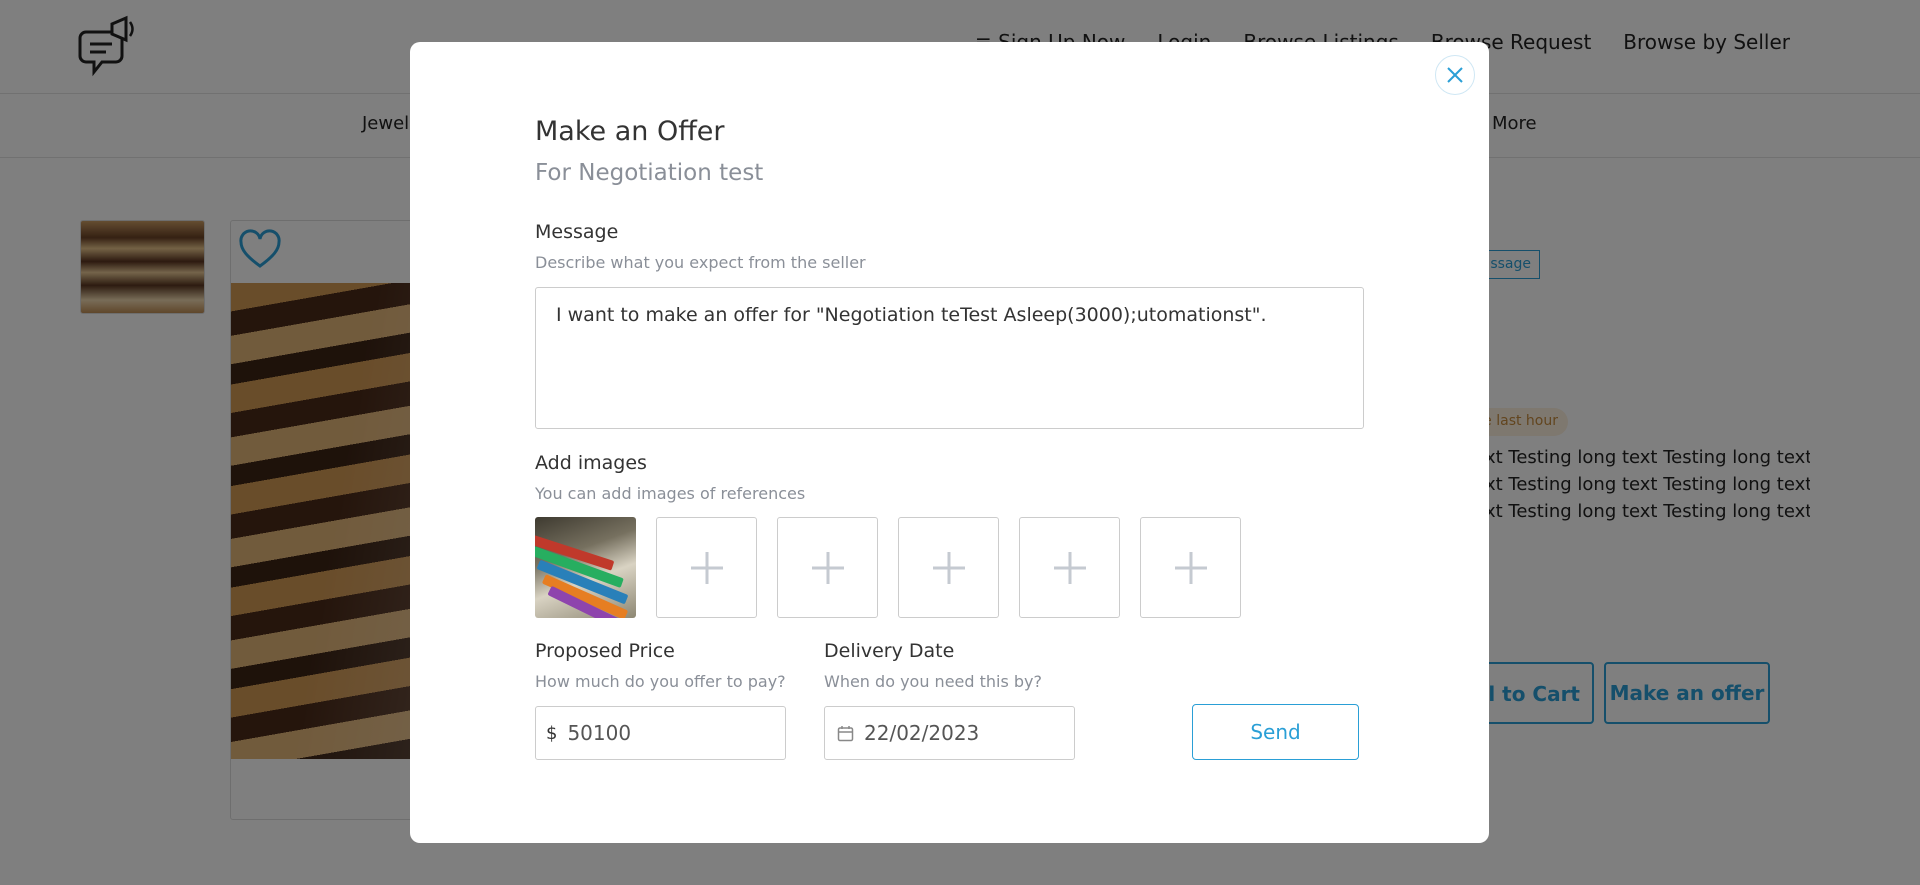  I want to click on close-button, so click(1455, 75).